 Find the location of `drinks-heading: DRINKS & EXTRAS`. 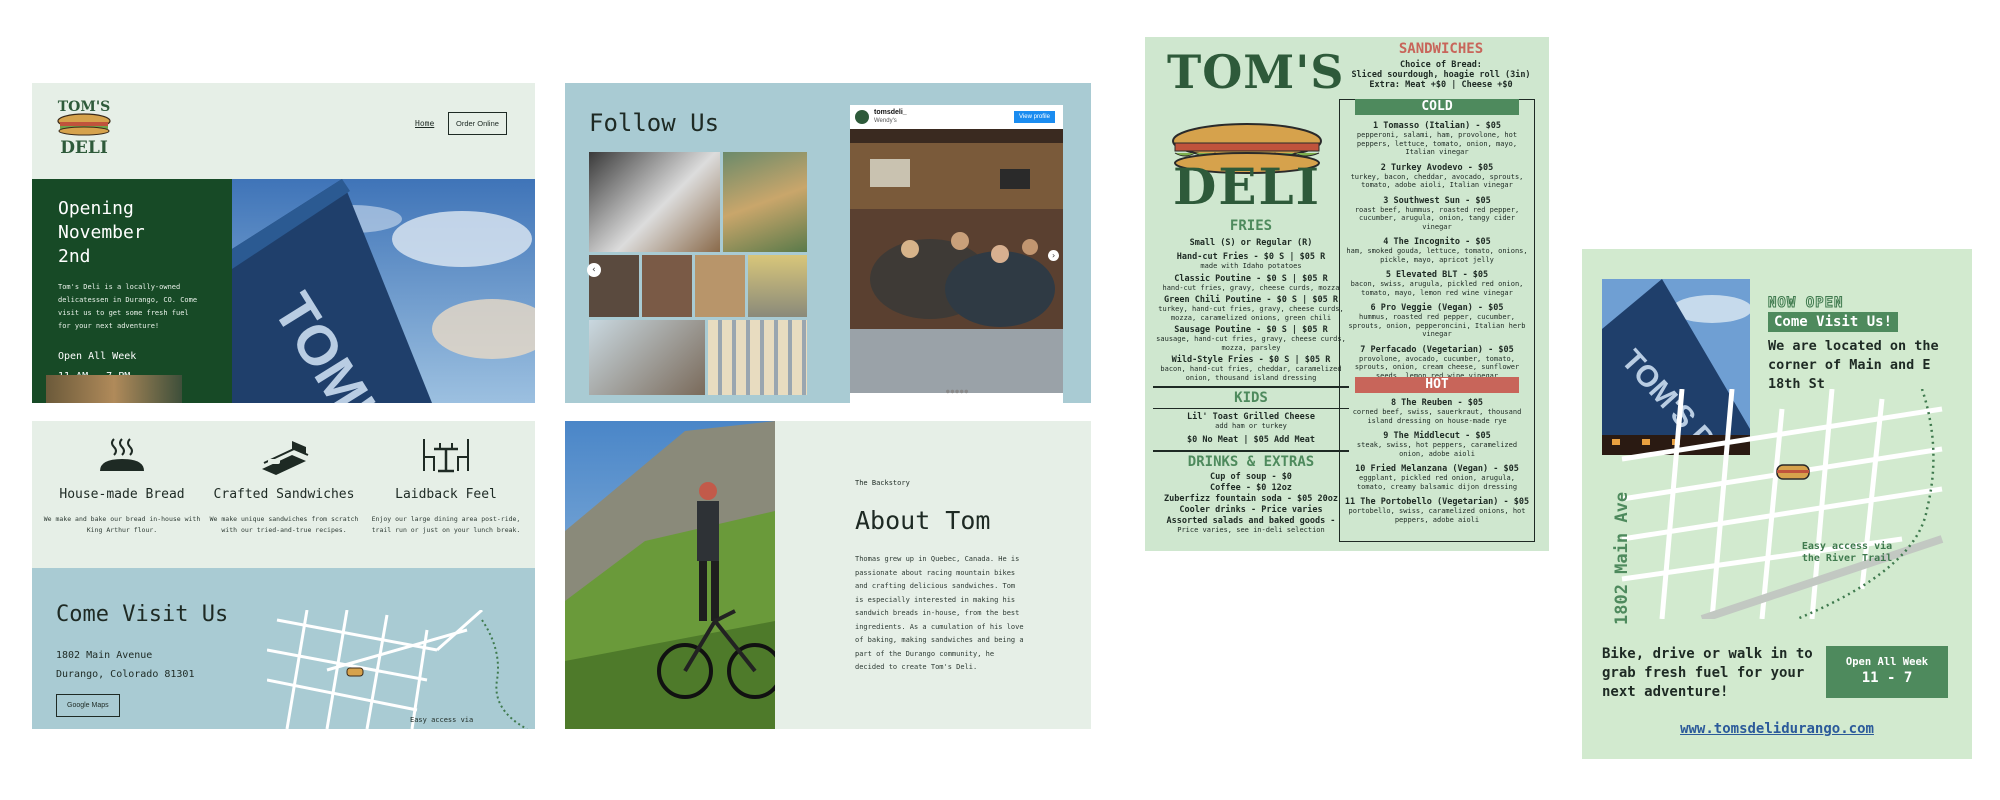

drinks-heading: DRINKS & EXTRAS is located at coordinates (1251, 461).